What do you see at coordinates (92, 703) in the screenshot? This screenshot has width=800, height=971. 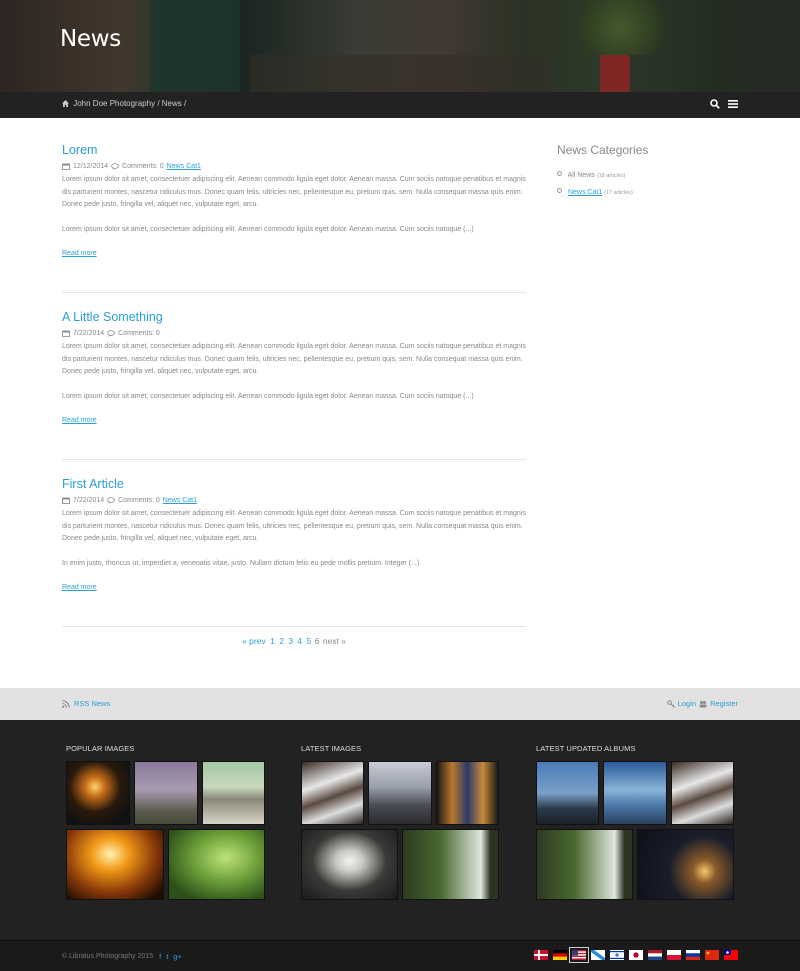 I see `rss-link: RSS News` at bounding box center [92, 703].